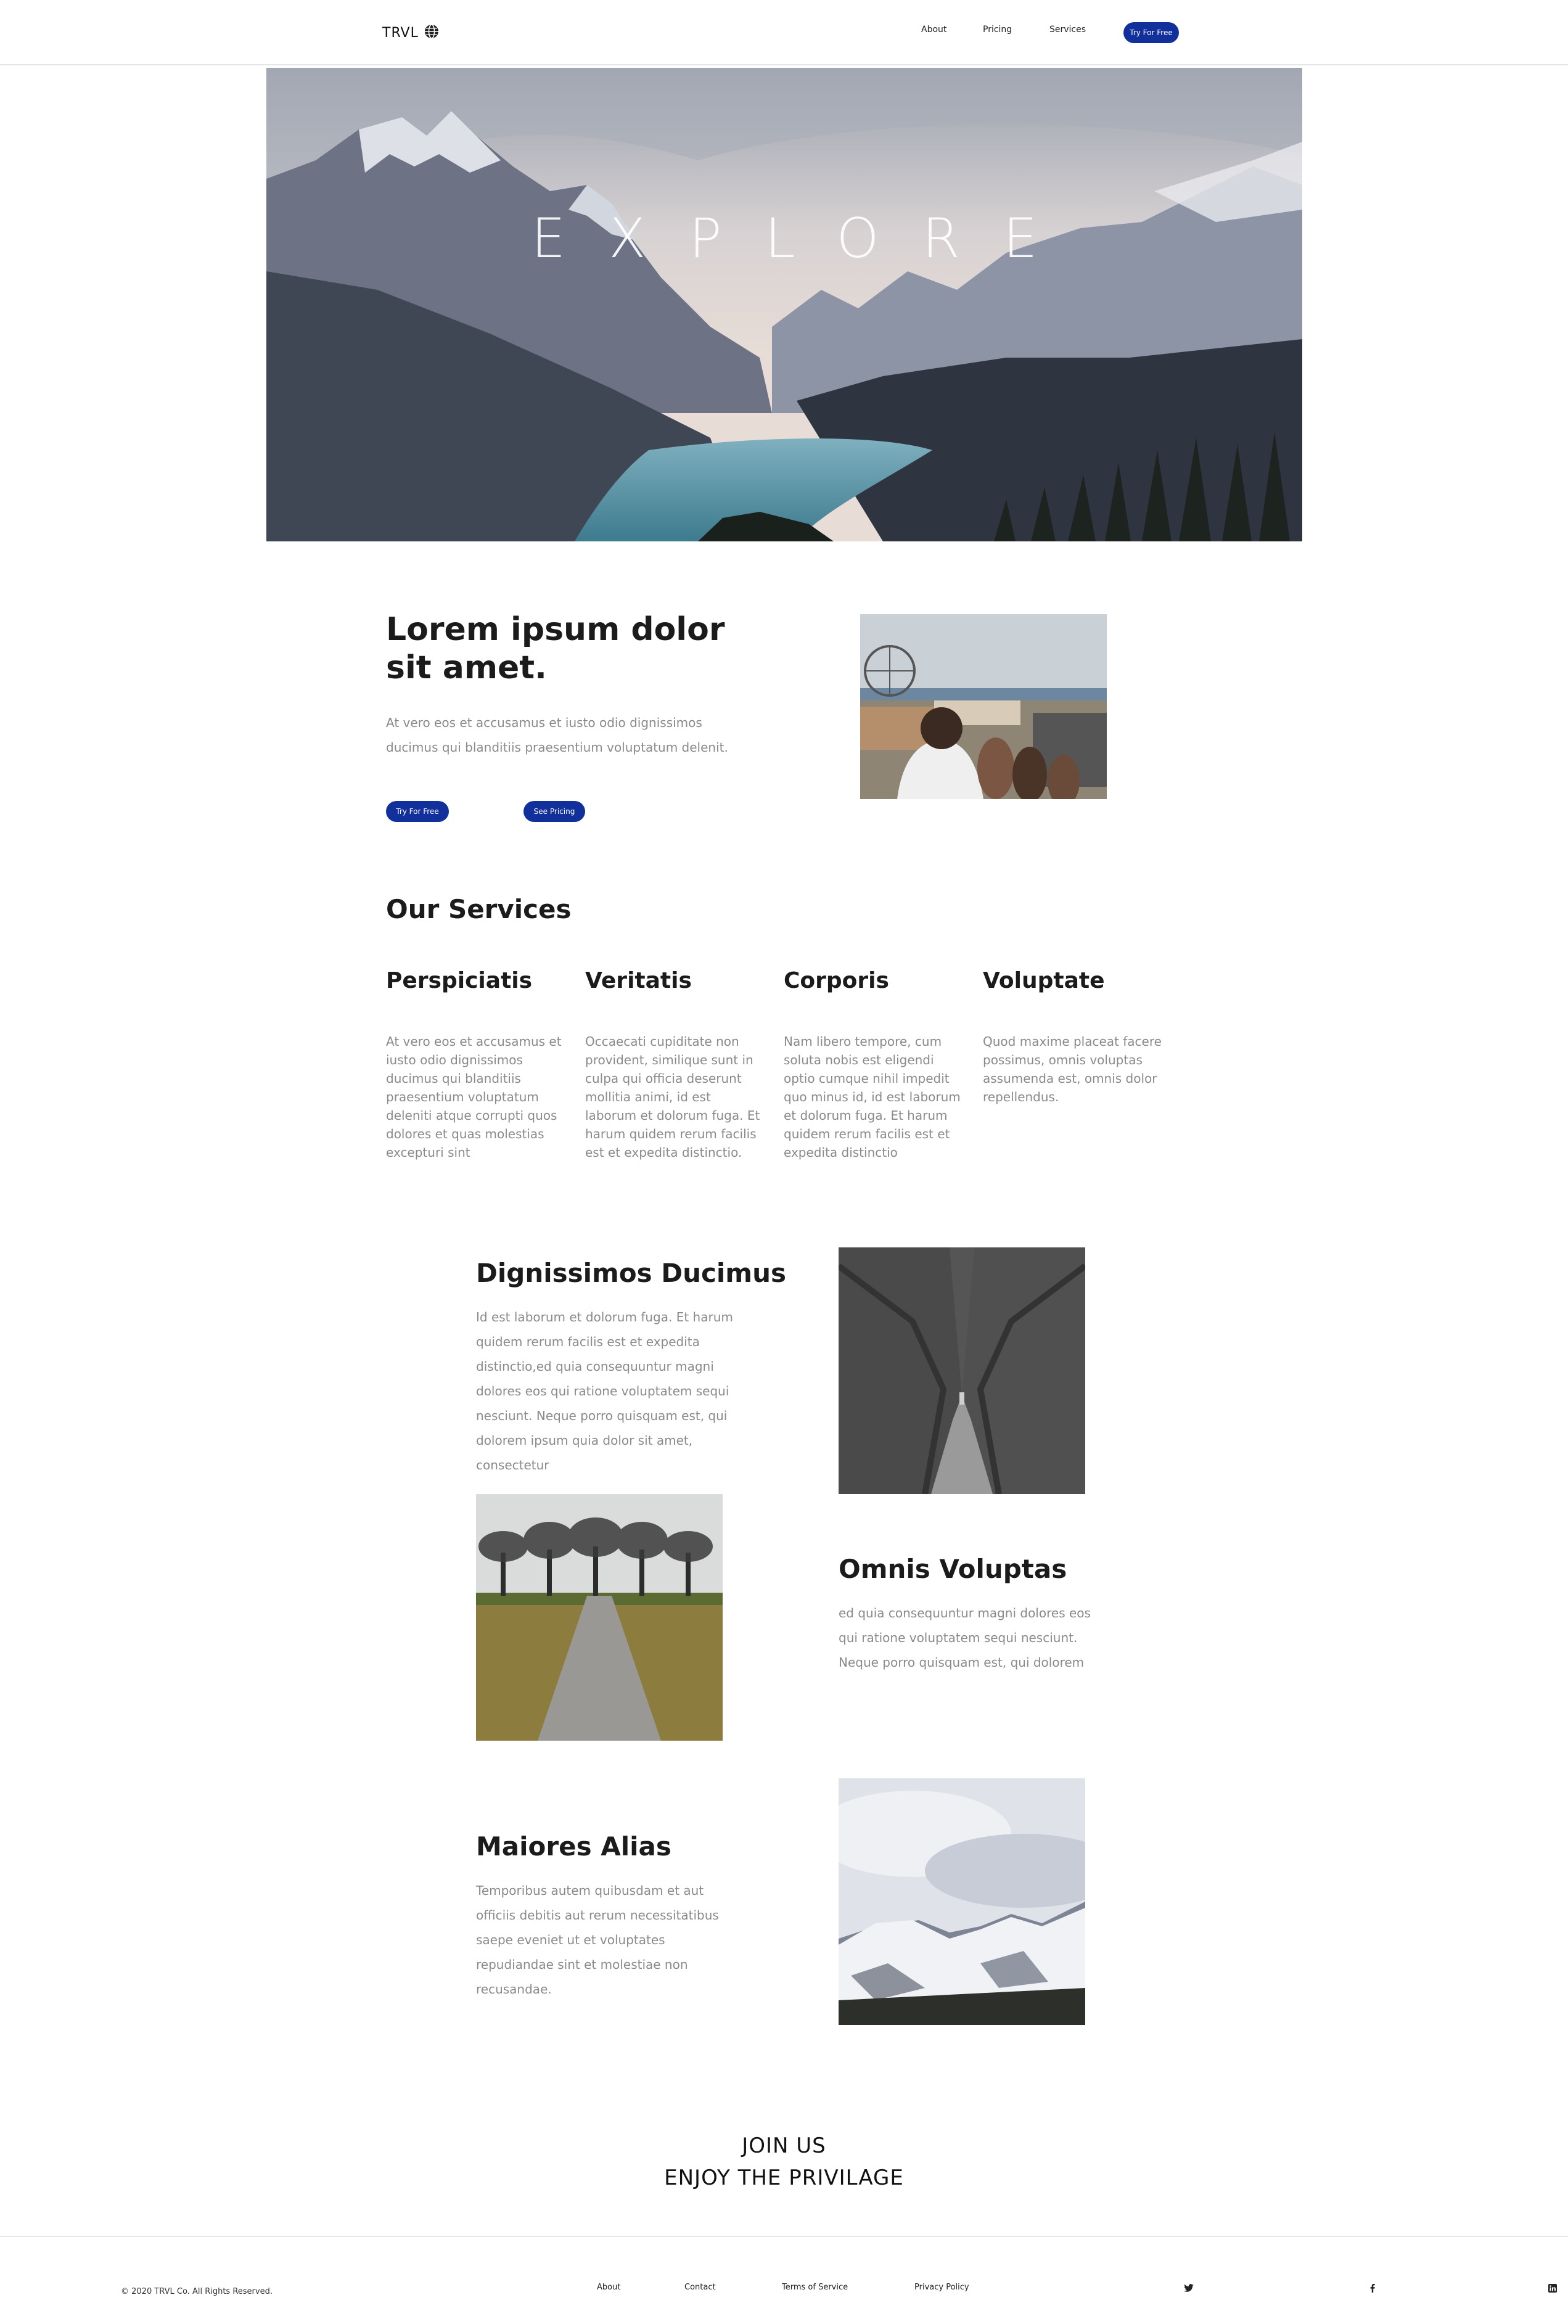  What do you see at coordinates (837, 980) in the screenshot?
I see `service-title: Corporis` at bounding box center [837, 980].